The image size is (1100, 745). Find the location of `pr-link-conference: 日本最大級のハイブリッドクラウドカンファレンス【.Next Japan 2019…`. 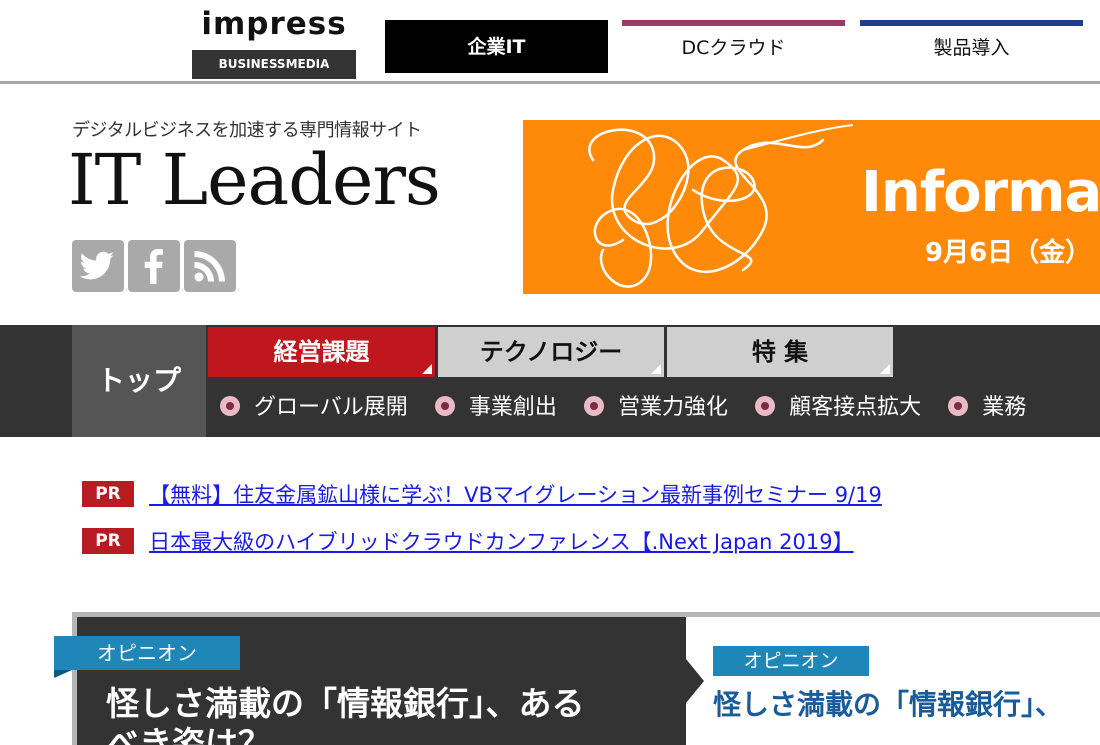

pr-link-conference: 日本最大級のハイブリッドクラウドカンファレンス【.Next Japan 2019… is located at coordinates (501, 541).